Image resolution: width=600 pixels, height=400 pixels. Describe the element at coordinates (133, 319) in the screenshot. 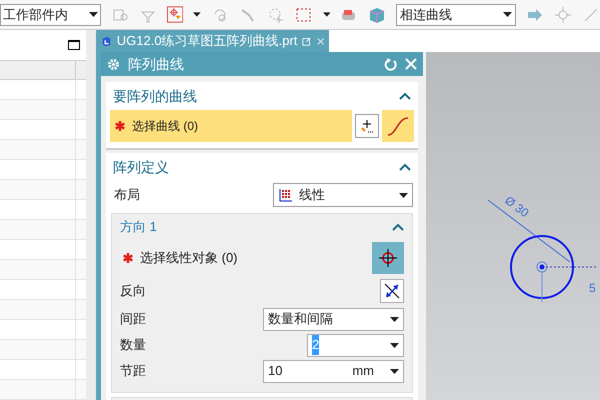

I see `field-label: 间距` at that location.